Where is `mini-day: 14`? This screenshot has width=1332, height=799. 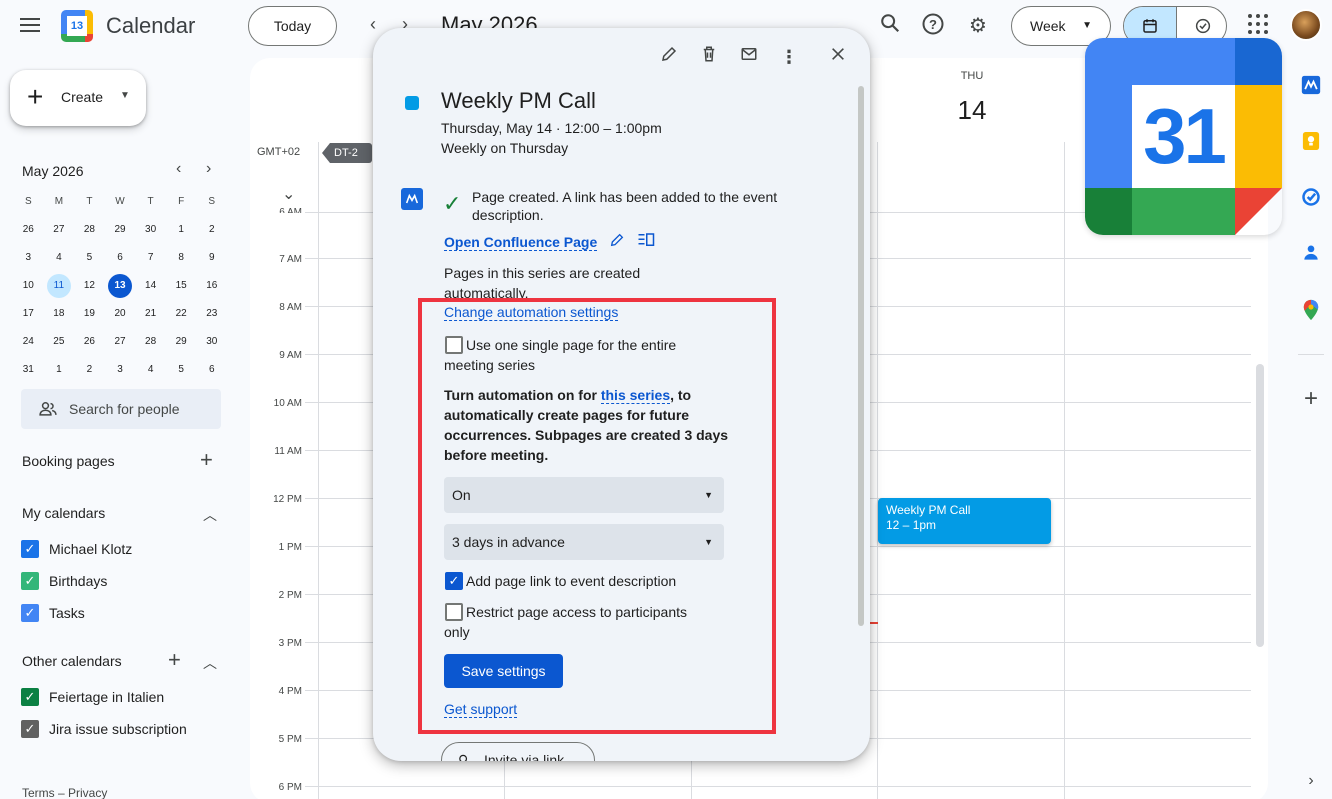
mini-day: 14 is located at coordinates (150, 288).